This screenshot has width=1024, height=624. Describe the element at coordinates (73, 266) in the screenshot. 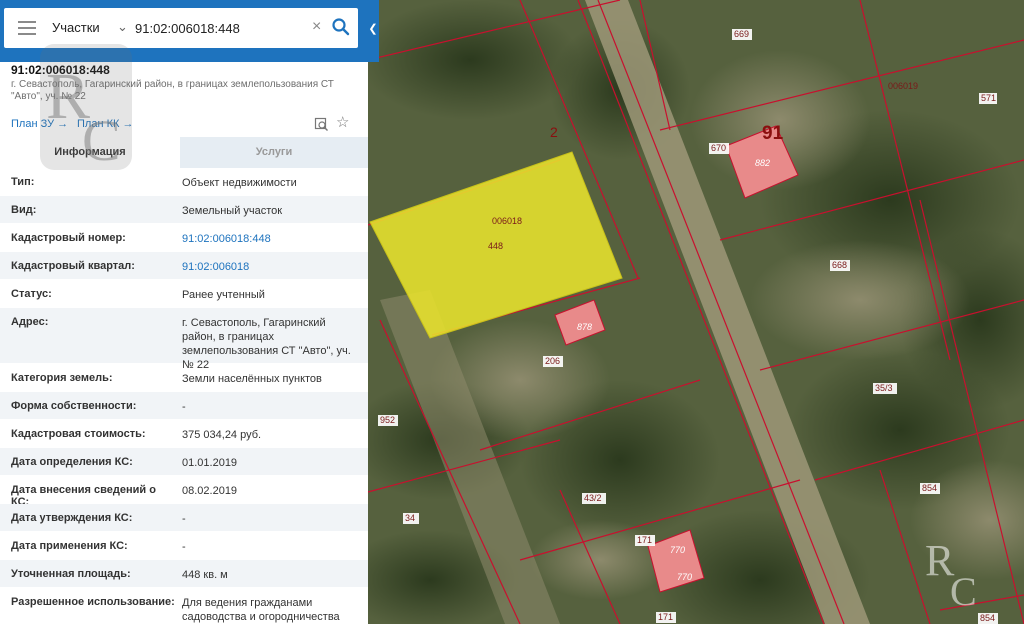

I see `property-key: Кадастровый квартал:` at that location.